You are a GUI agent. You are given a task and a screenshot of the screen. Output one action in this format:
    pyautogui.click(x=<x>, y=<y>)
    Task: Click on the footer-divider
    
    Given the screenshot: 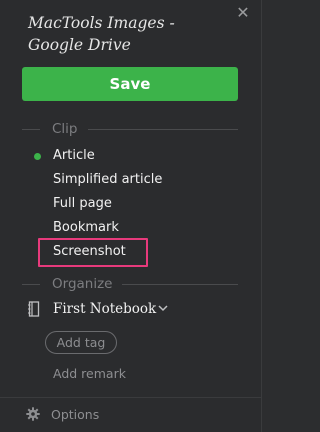 What is the action you would take?
    pyautogui.click(x=131, y=397)
    